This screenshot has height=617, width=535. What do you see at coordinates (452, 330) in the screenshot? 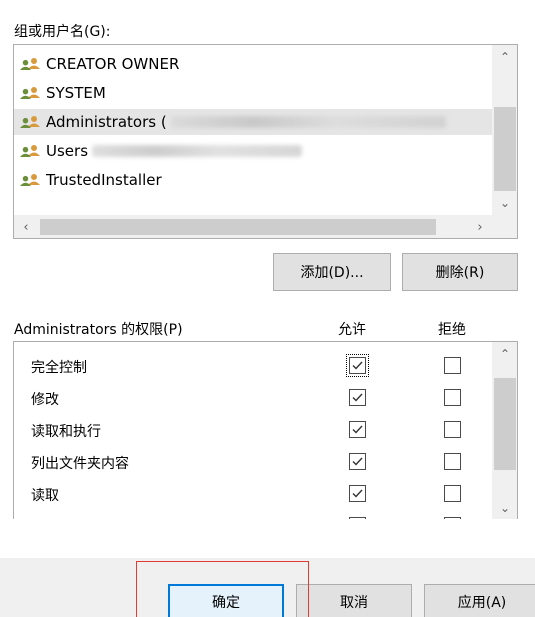
I see `deny-column-header: 拒绝` at bounding box center [452, 330].